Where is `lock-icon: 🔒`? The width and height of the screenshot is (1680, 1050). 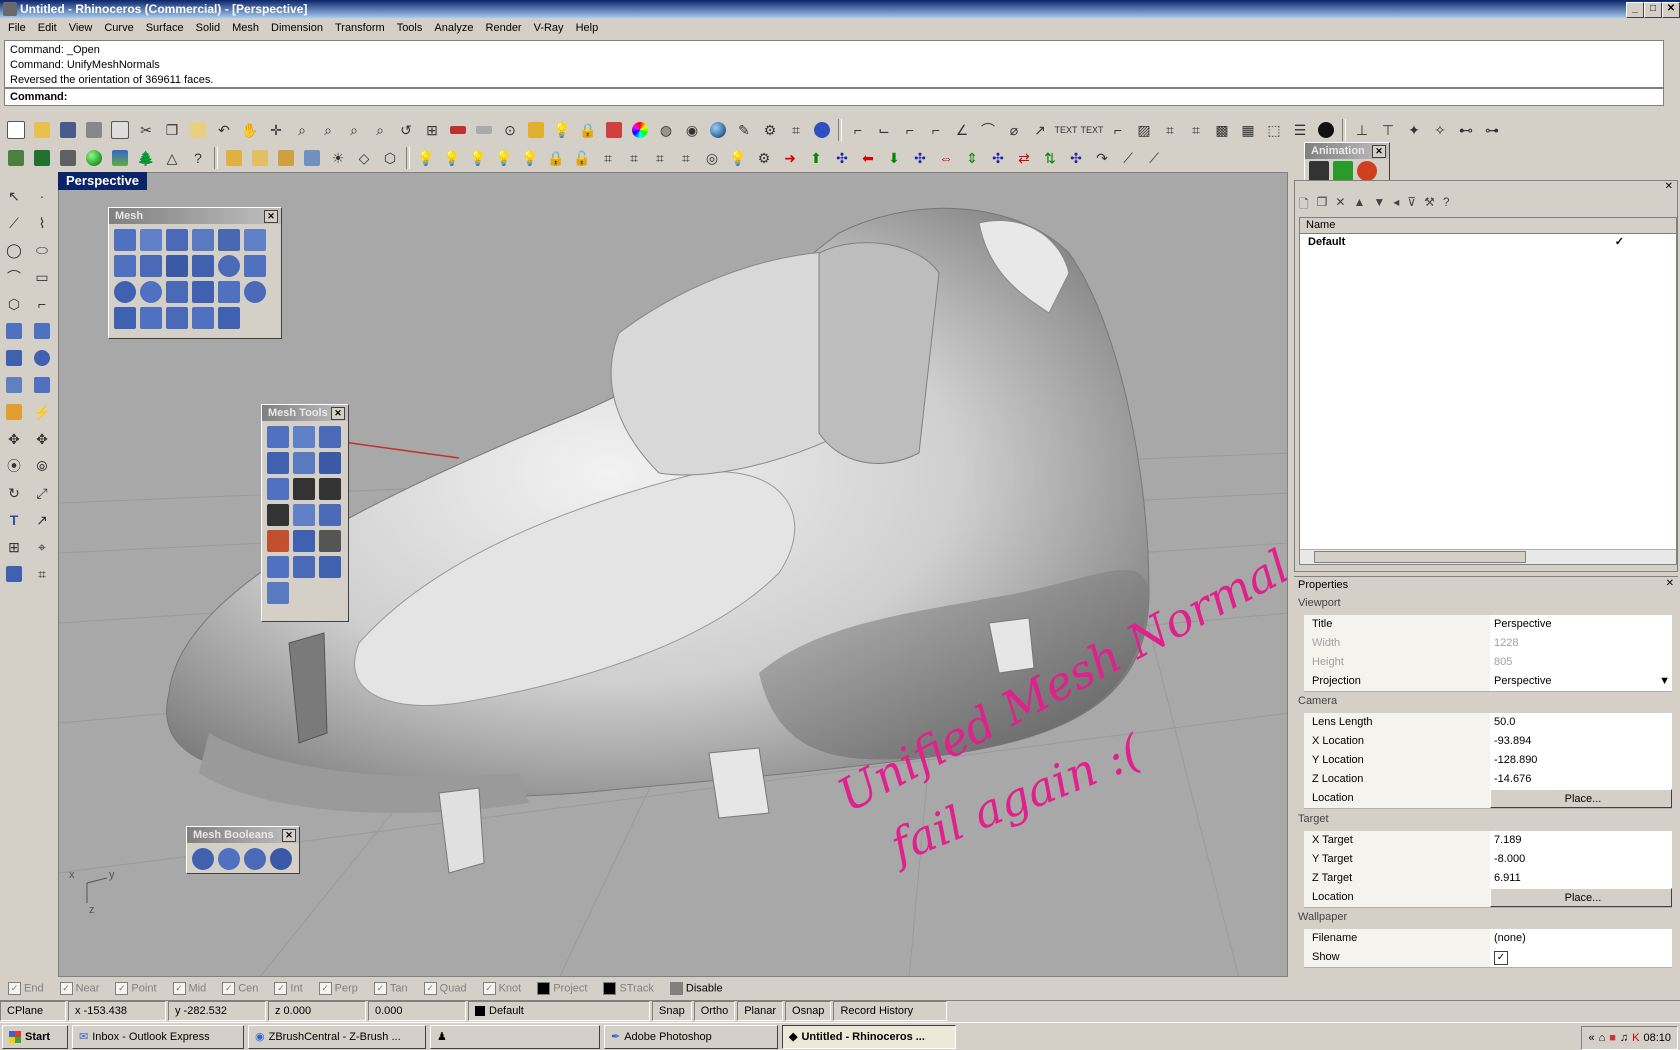
lock-icon: 🔒 is located at coordinates (588, 130).